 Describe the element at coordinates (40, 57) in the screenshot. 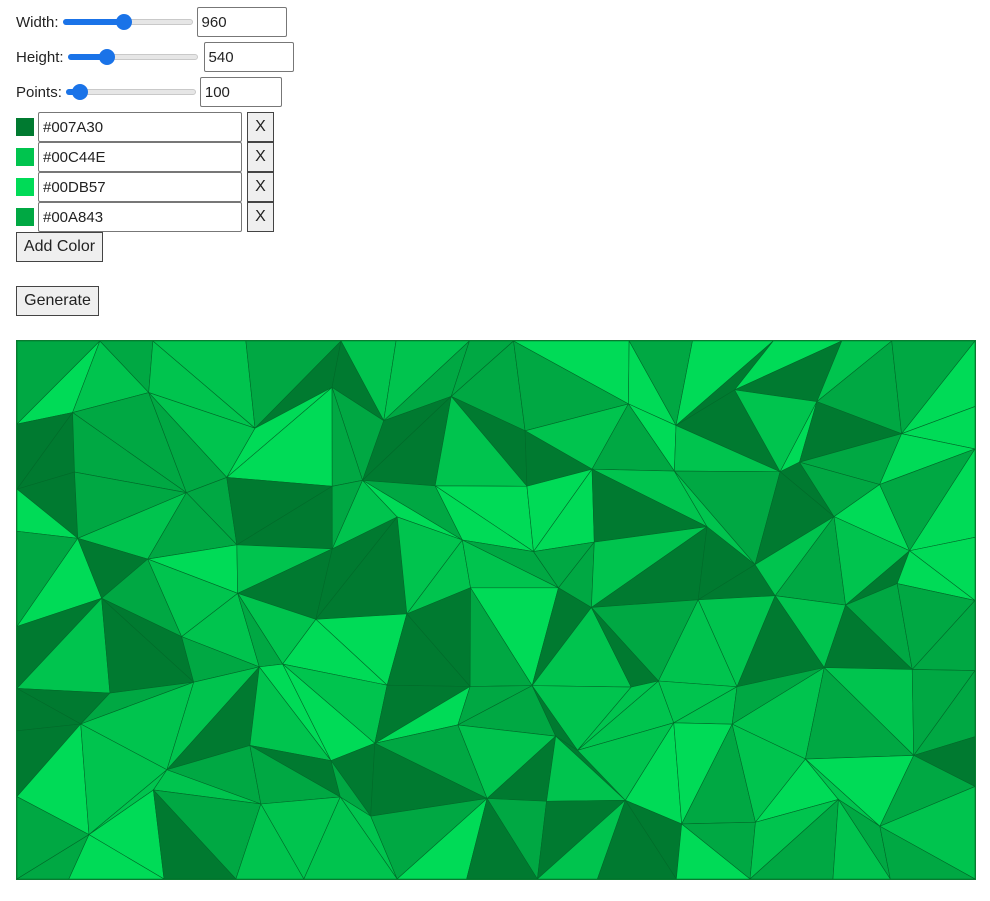

I see `height-label: Height:` at that location.